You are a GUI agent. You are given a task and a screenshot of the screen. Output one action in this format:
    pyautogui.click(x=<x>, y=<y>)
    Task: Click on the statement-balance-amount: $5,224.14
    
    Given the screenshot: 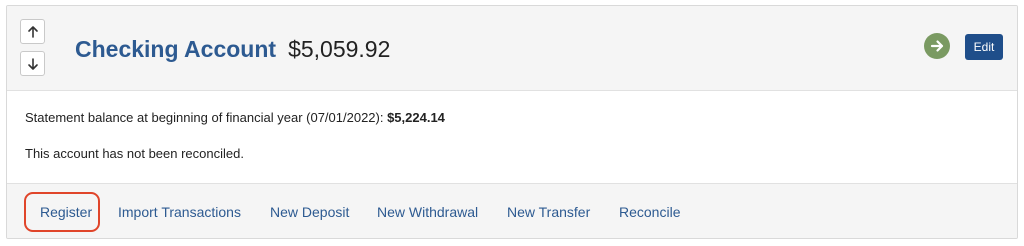 What is the action you would take?
    pyautogui.click(x=416, y=117)
    